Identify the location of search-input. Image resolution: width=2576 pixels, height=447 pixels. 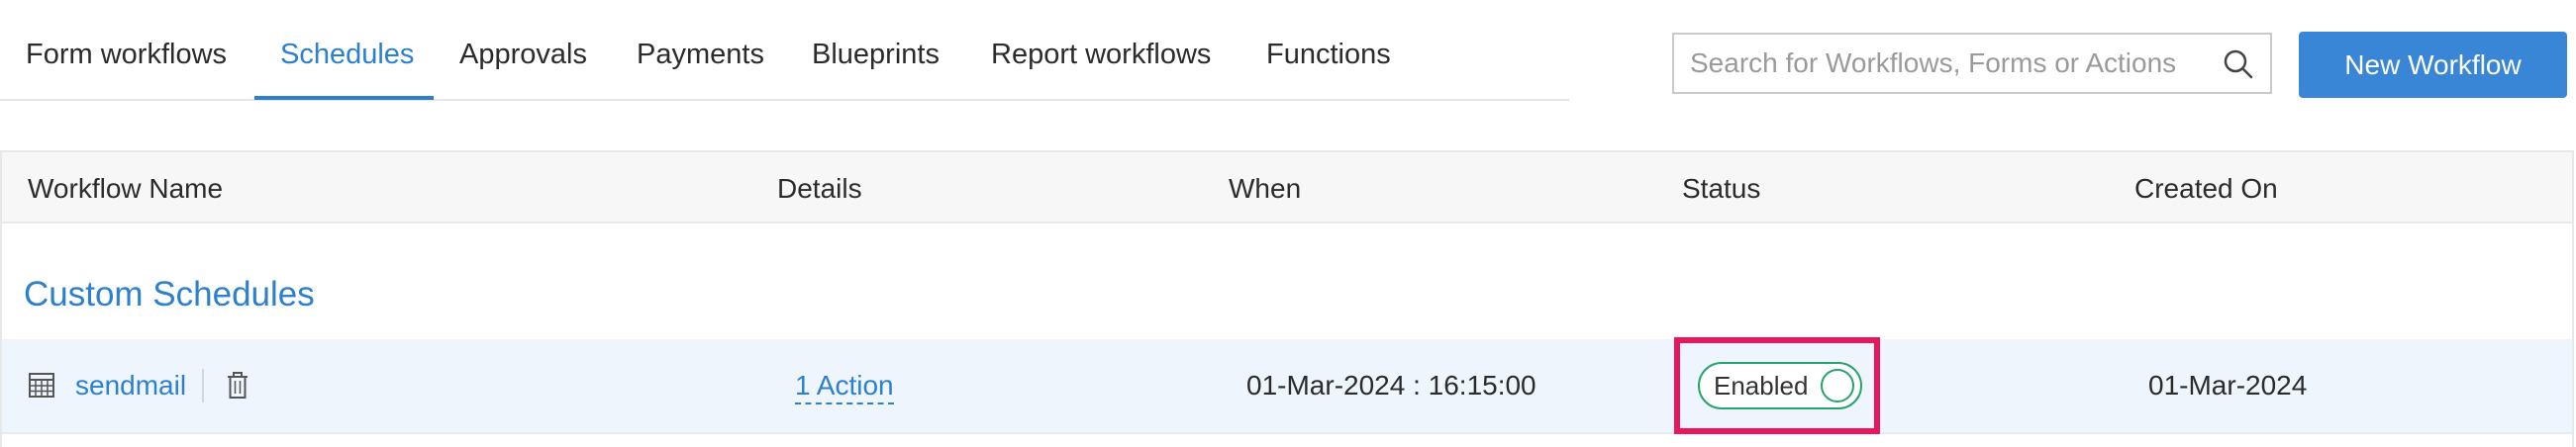
(1948, 64).